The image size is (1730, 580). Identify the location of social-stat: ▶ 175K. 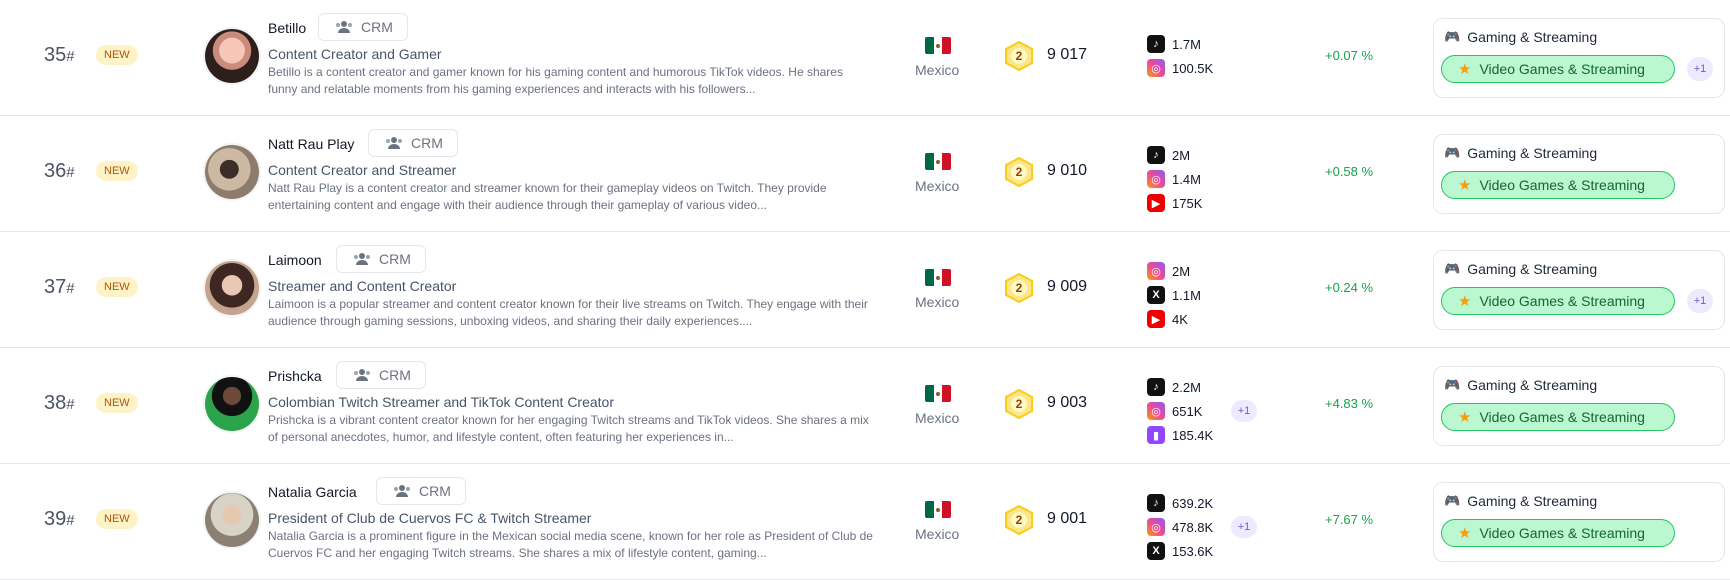
(1174, 203).